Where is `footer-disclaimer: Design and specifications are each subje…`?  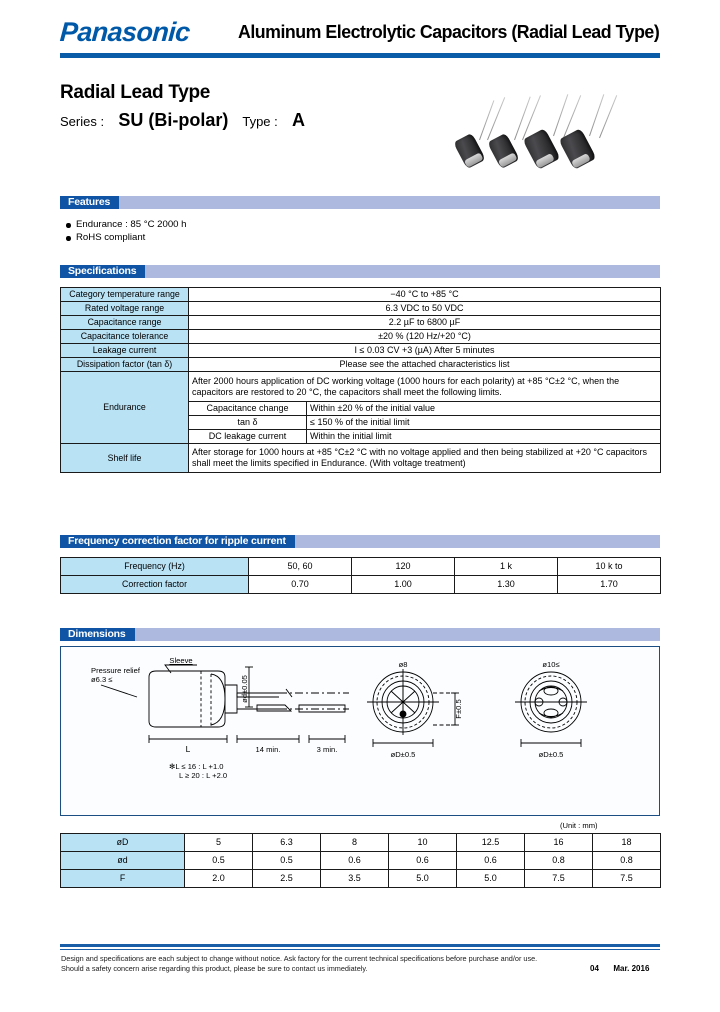 footer-disclaimer: Design and specifications are each subje… is located at coordinates (341, 963).